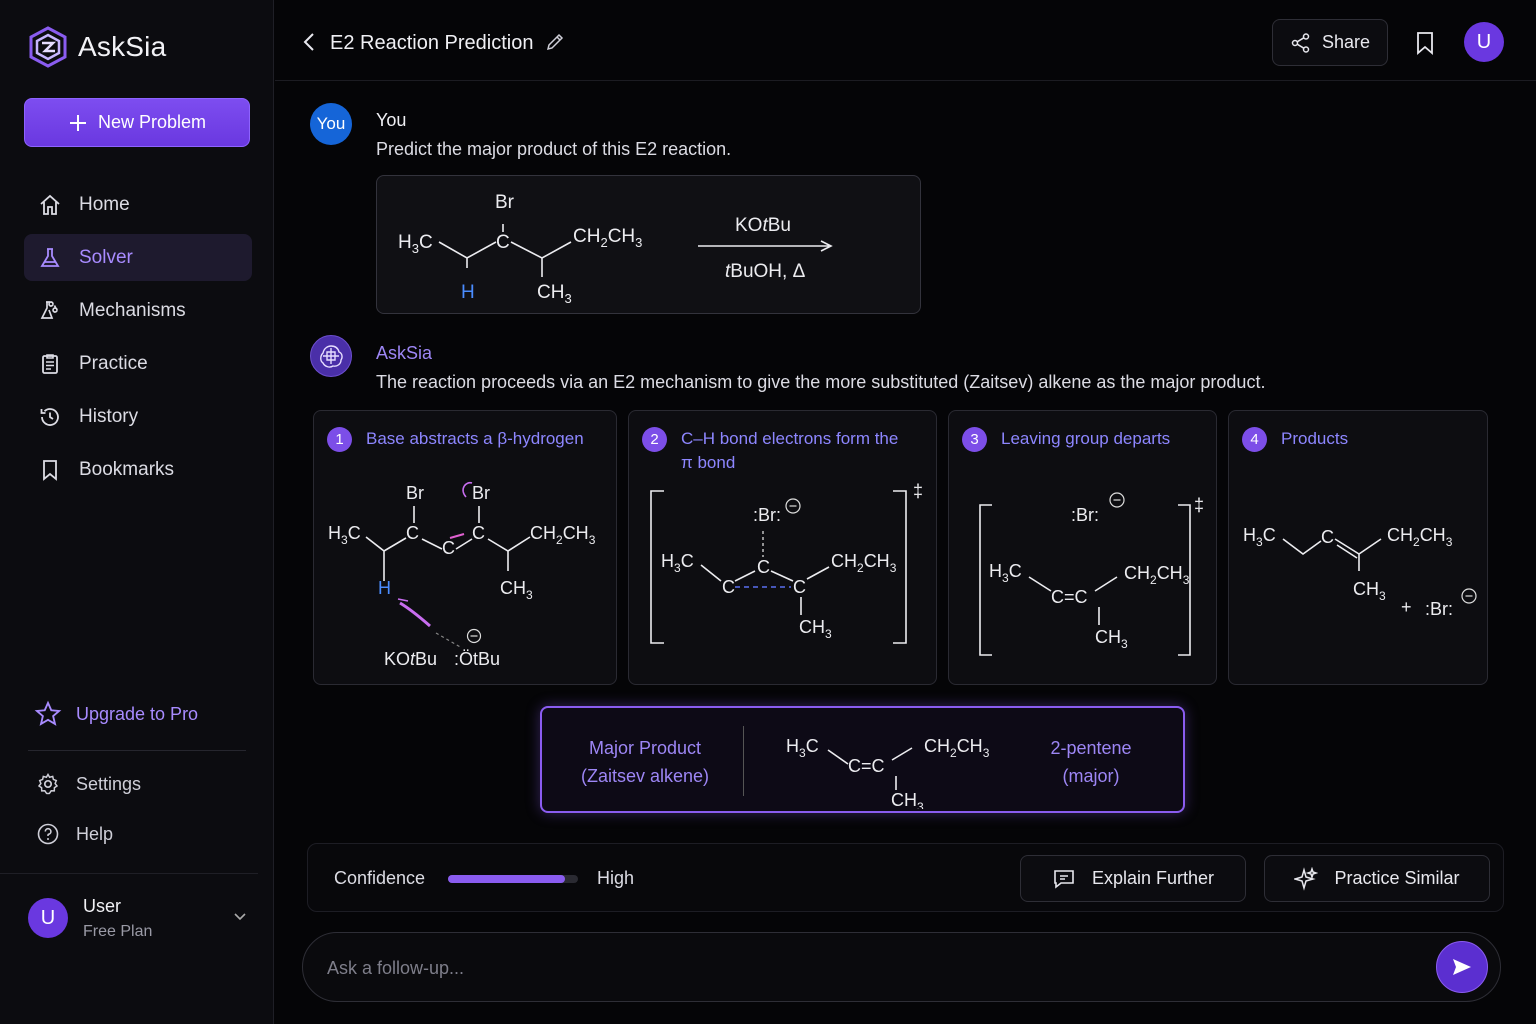 The height and width of the screenshot is (1024, 1536). I want to click on sidebar-item-solver: Solver, so click(138, 257).